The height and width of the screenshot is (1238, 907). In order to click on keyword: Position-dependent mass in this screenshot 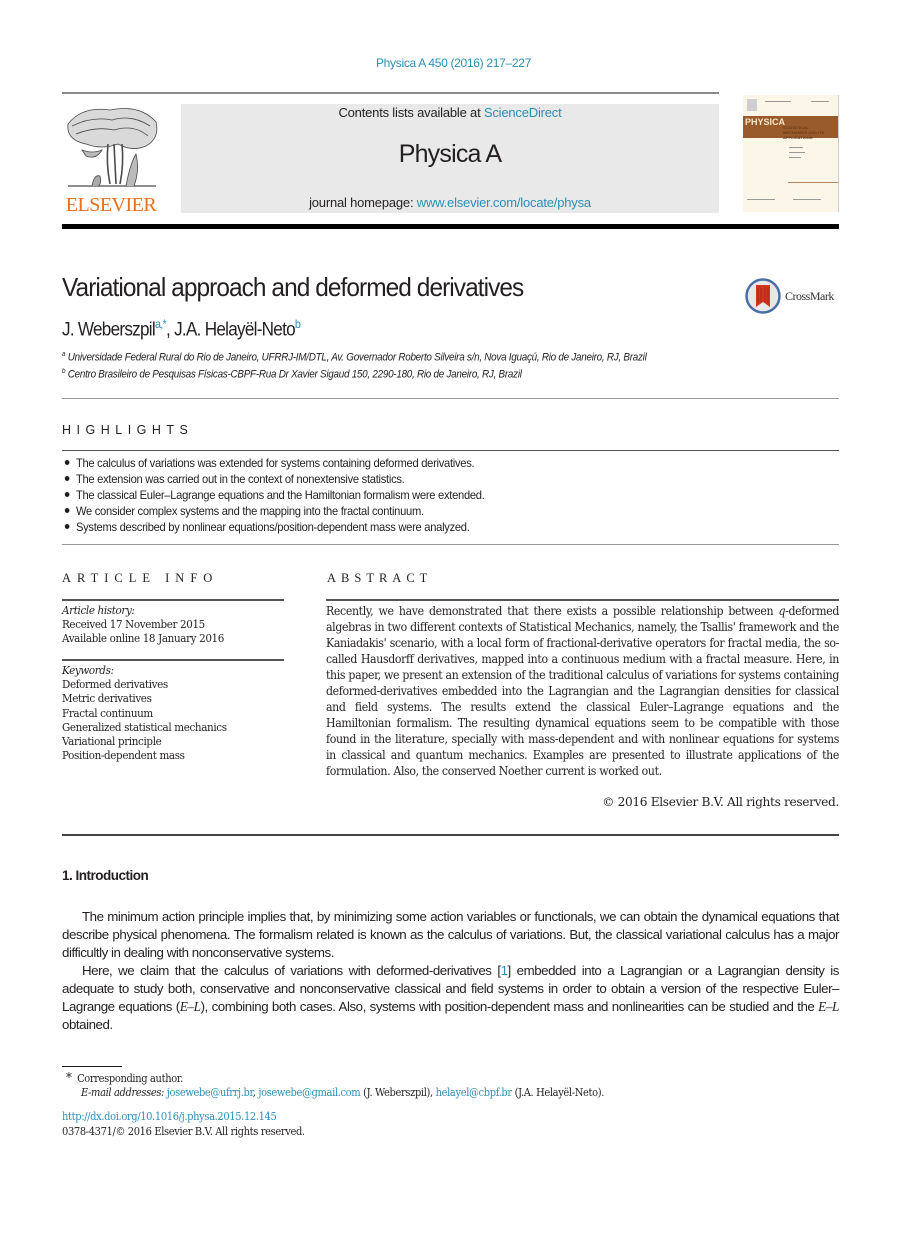, I will do `click(123, 755)`.